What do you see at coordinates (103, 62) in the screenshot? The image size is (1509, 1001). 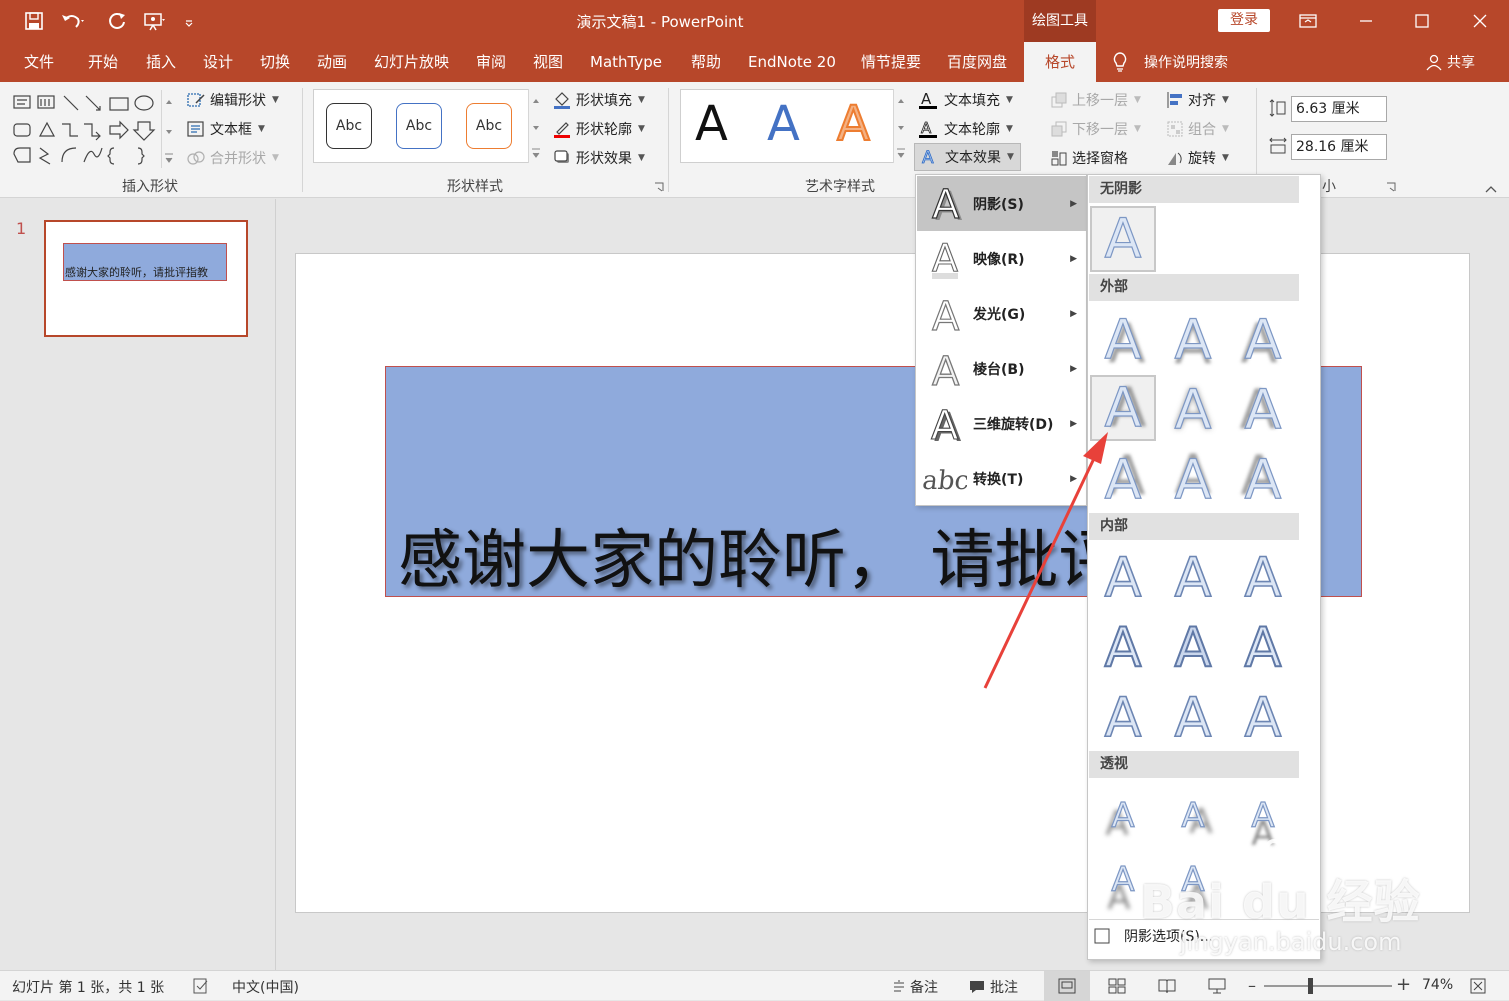 I see `tab-home: 开始` at bounding box center [103, 62].